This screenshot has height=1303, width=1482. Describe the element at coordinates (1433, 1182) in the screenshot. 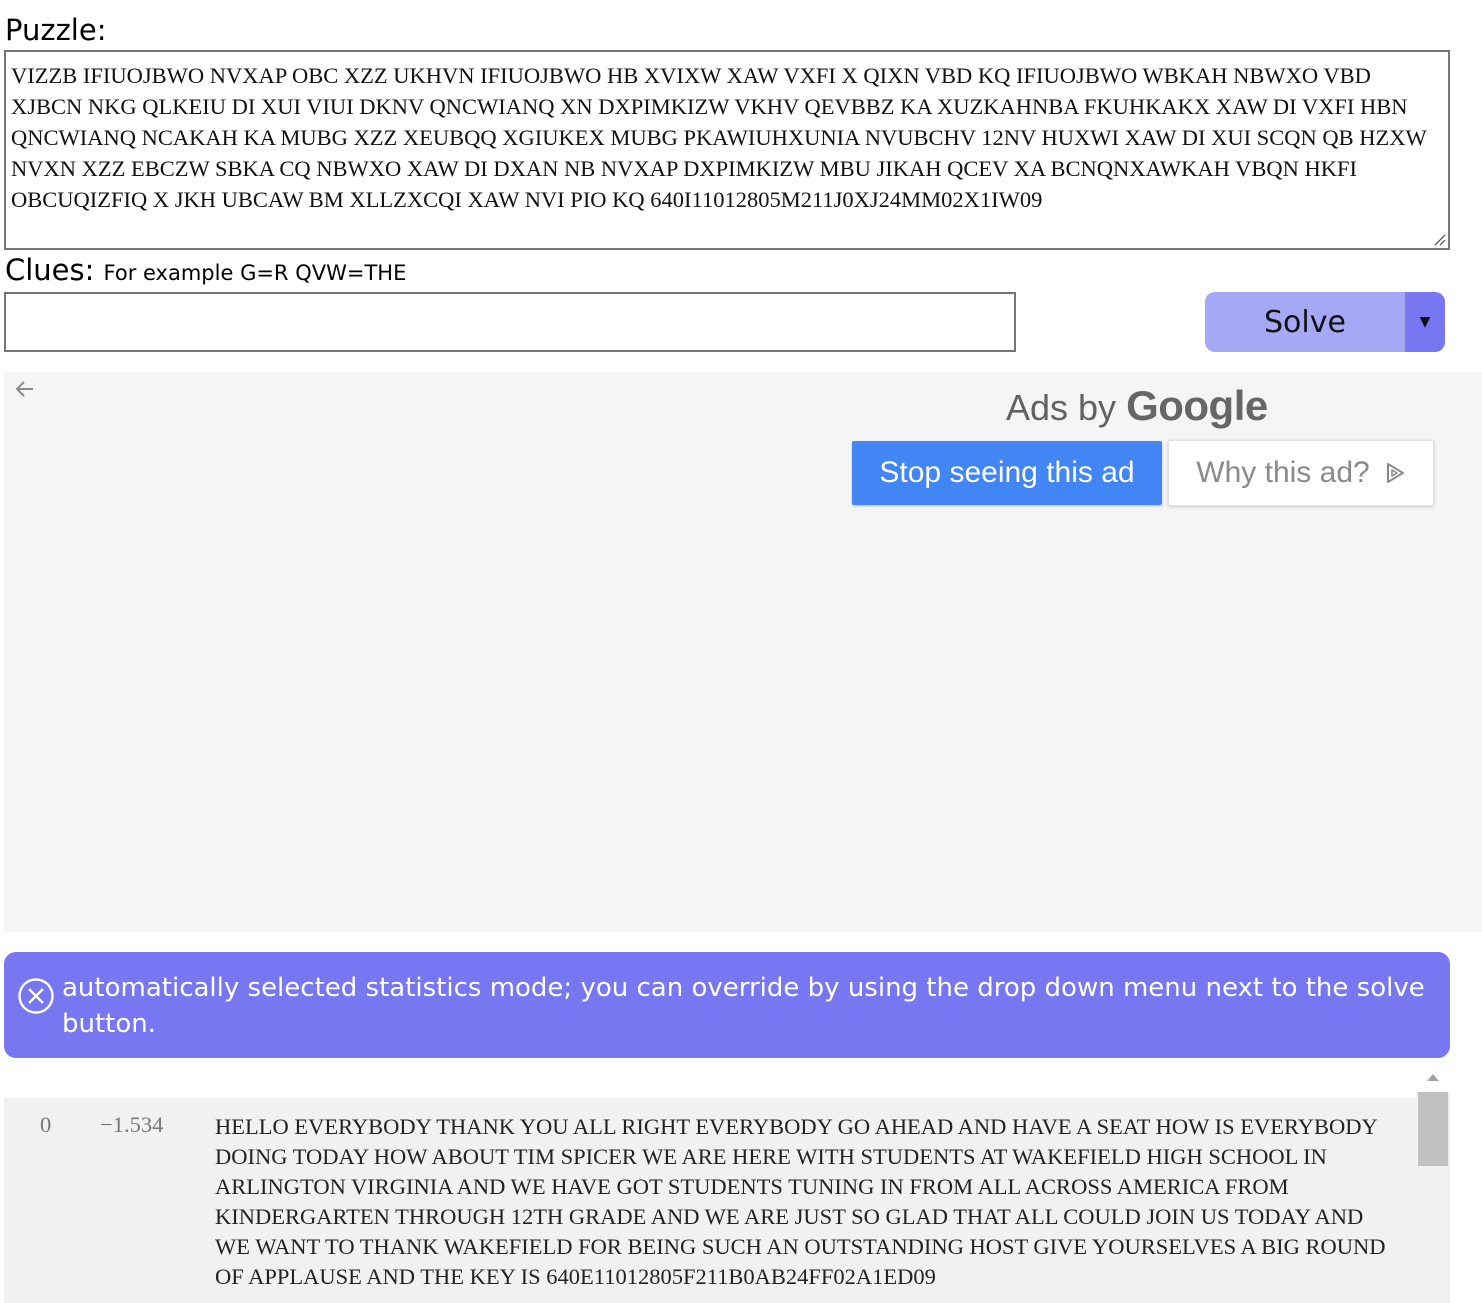

I see `results-scrollbar` at that location.